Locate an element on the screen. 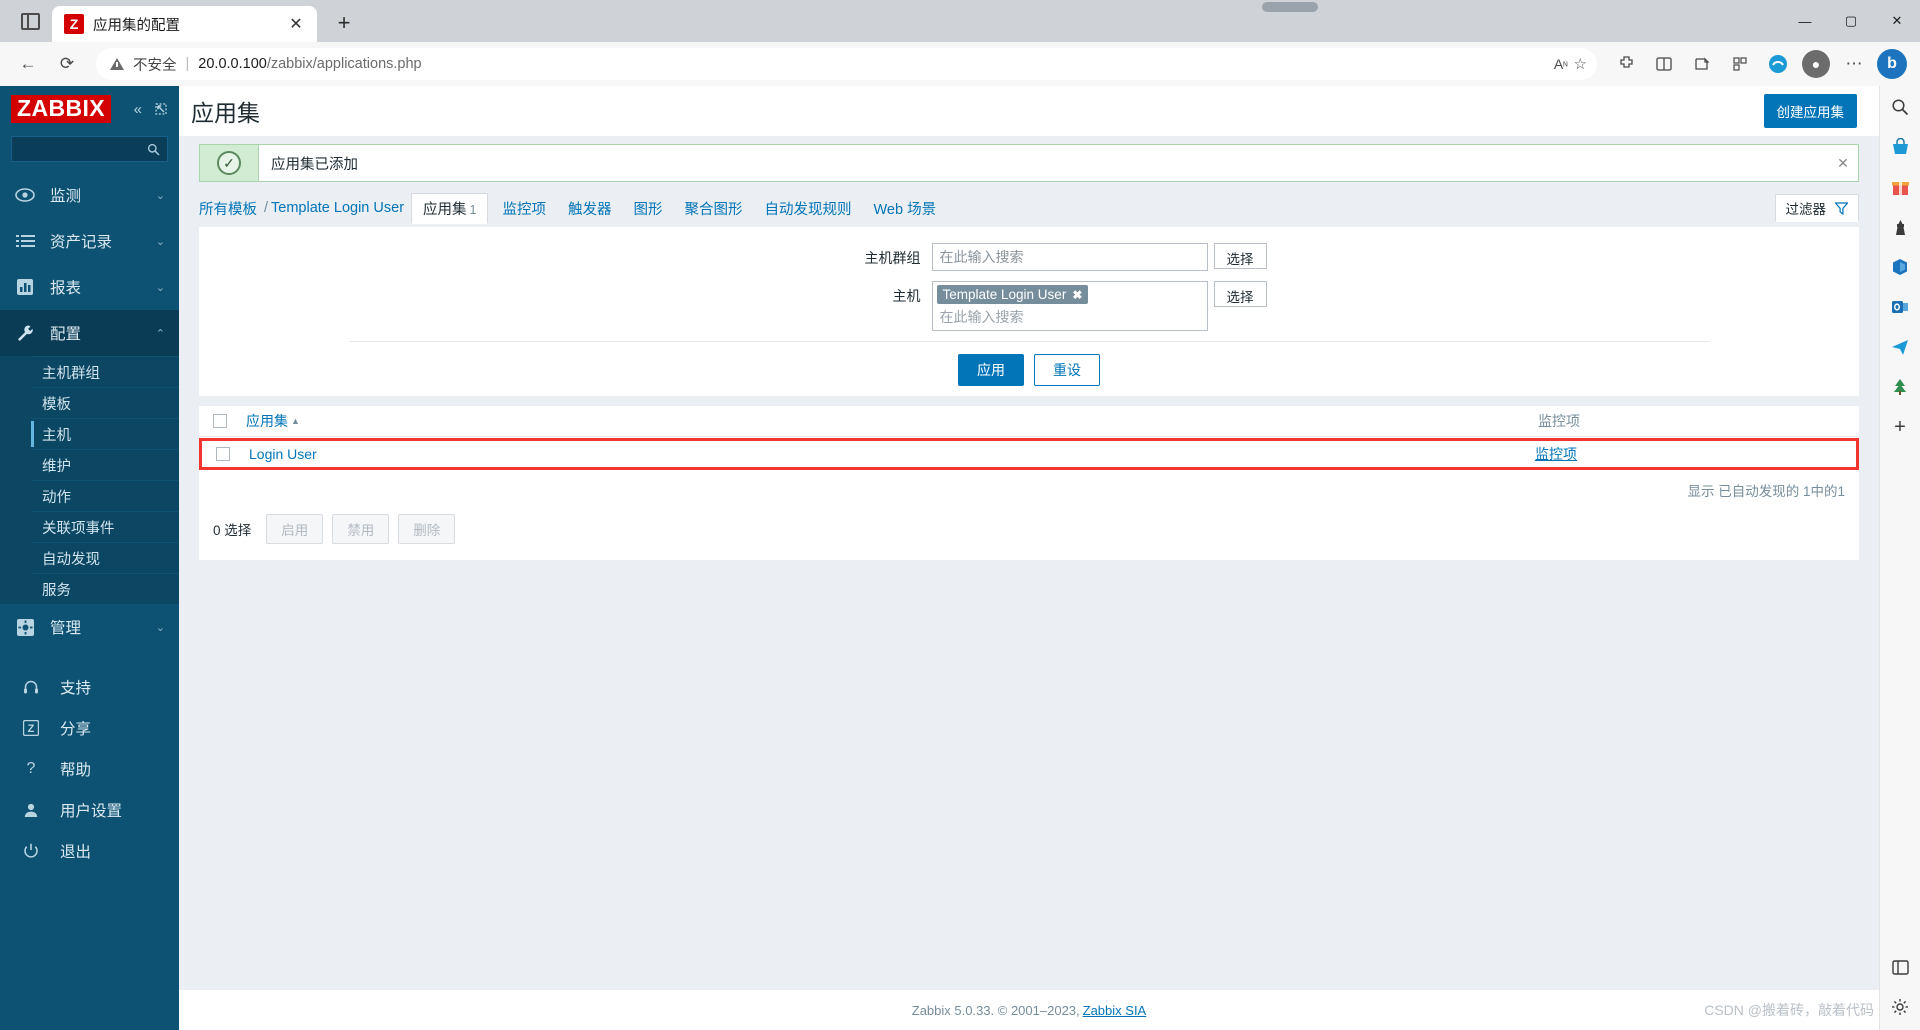 This screenshot has height=1030, width=1920. zabbix-square-icon: Z is located at coordinates (31, 728).